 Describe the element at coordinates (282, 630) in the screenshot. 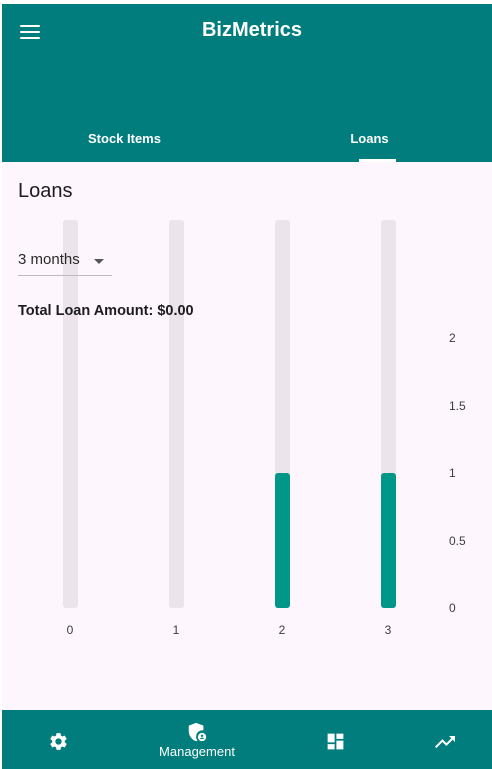

I see `x-tick-label: 2` at that location.